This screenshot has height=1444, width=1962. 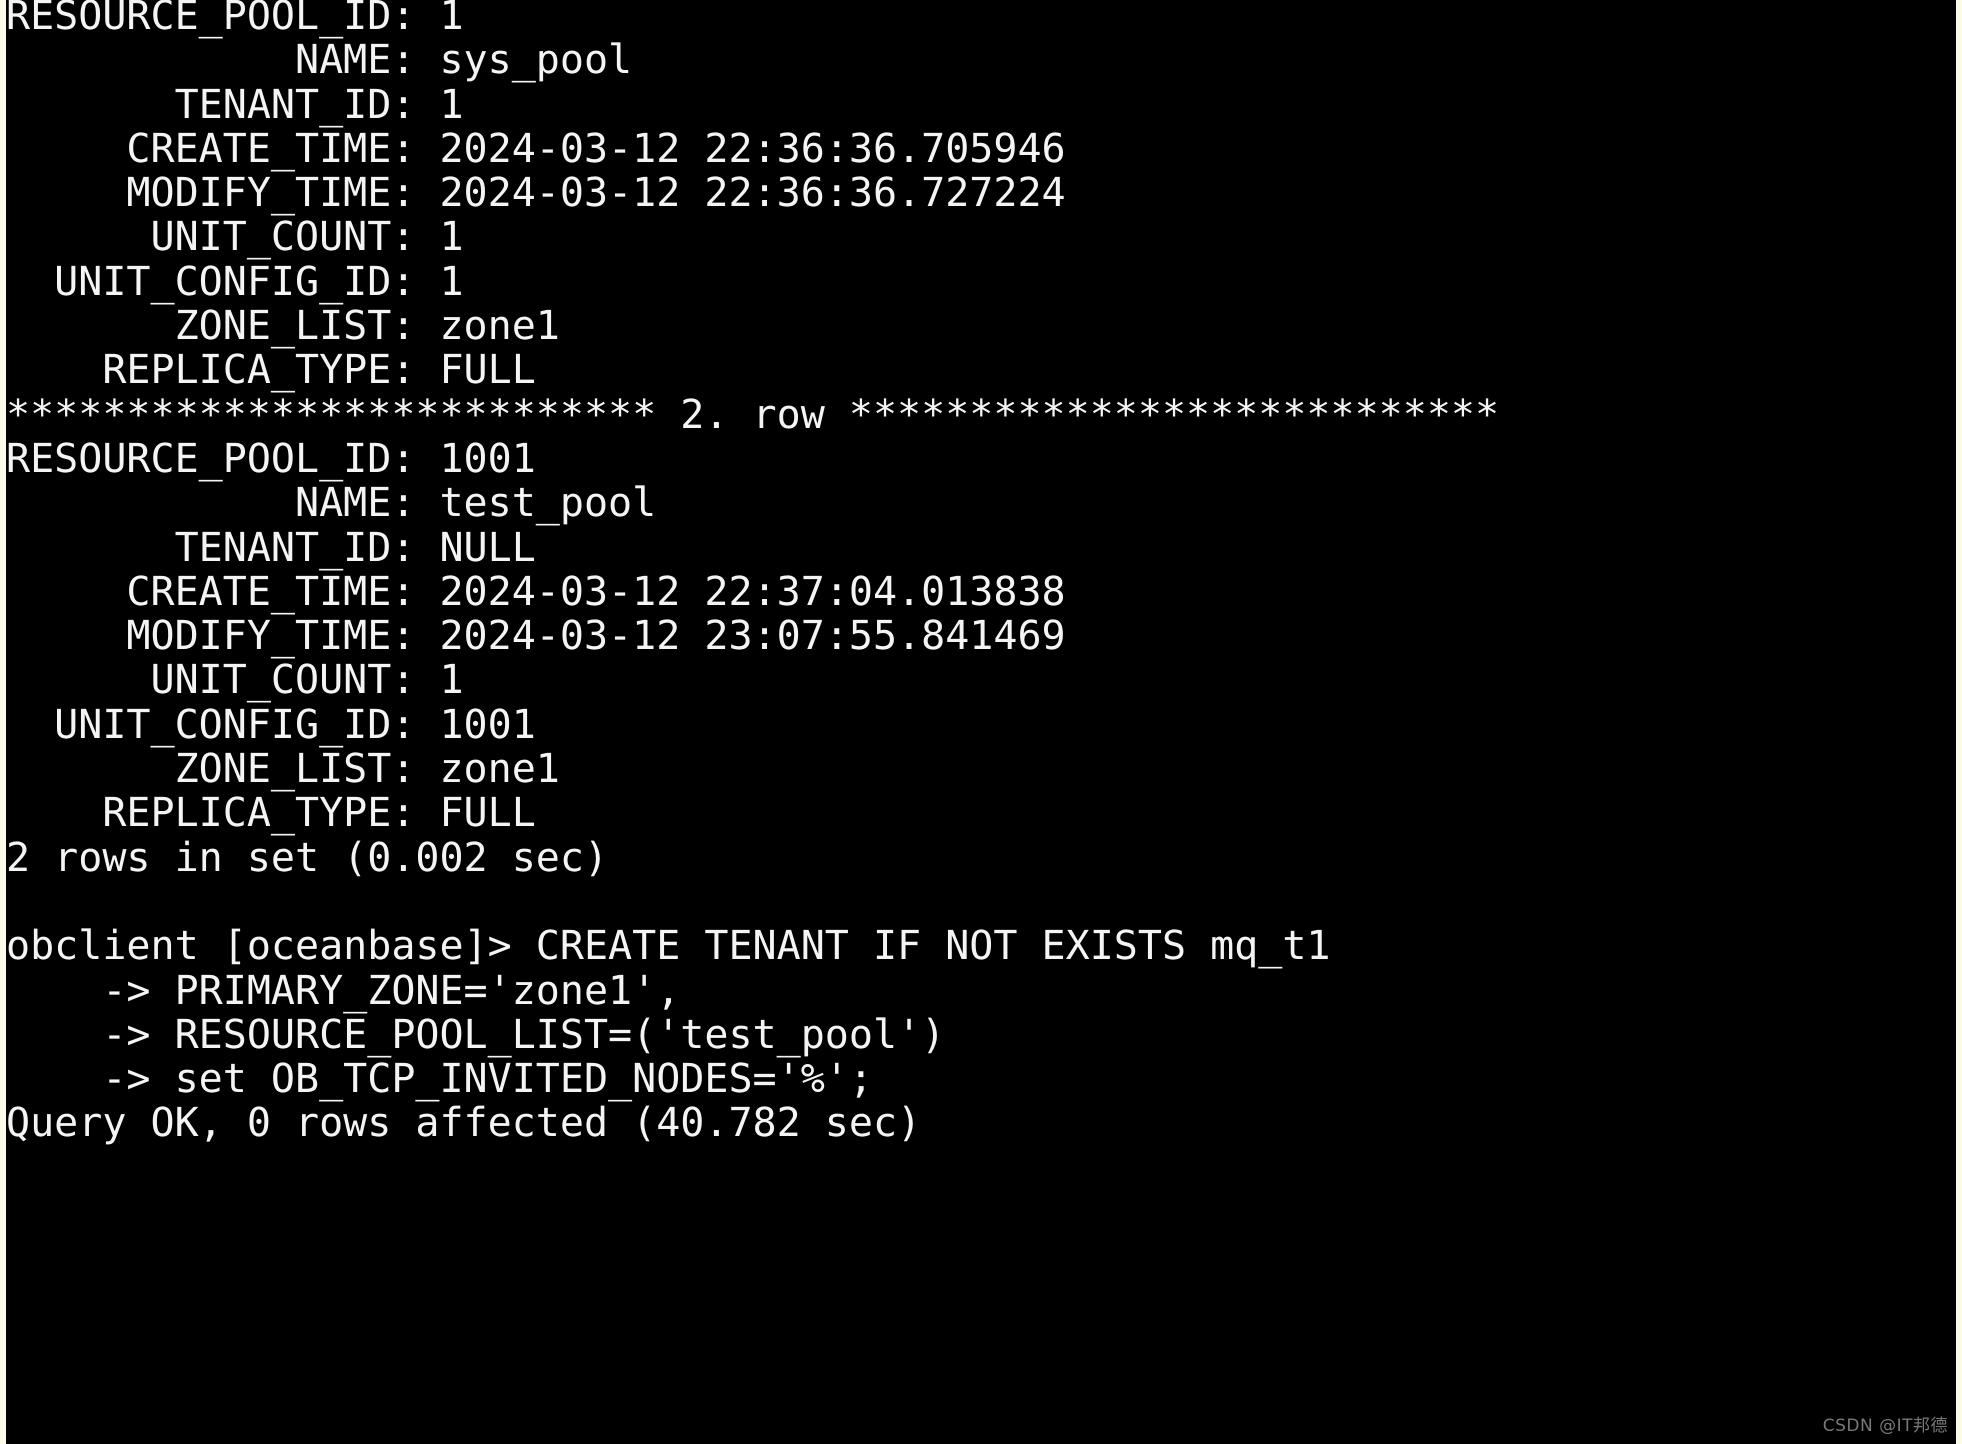 I want to click on terminal-line: NAME: sys_pool, so click(x=319, y=60).